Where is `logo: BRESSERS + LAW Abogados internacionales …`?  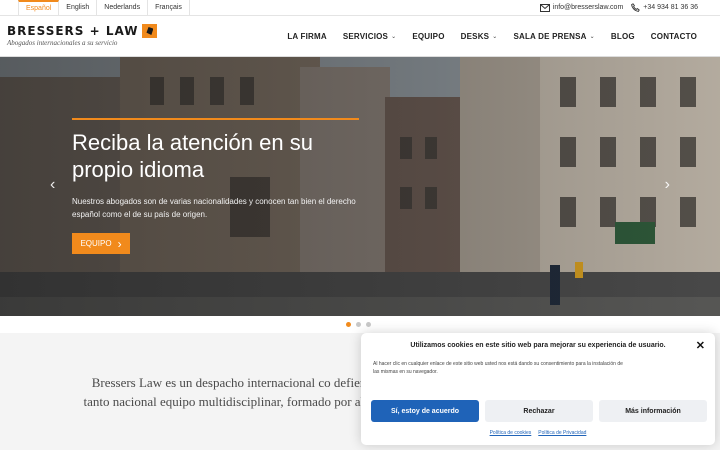
logo: BRESSERS + LAW Abogados internacionales … is located at coordinates (82, 35).